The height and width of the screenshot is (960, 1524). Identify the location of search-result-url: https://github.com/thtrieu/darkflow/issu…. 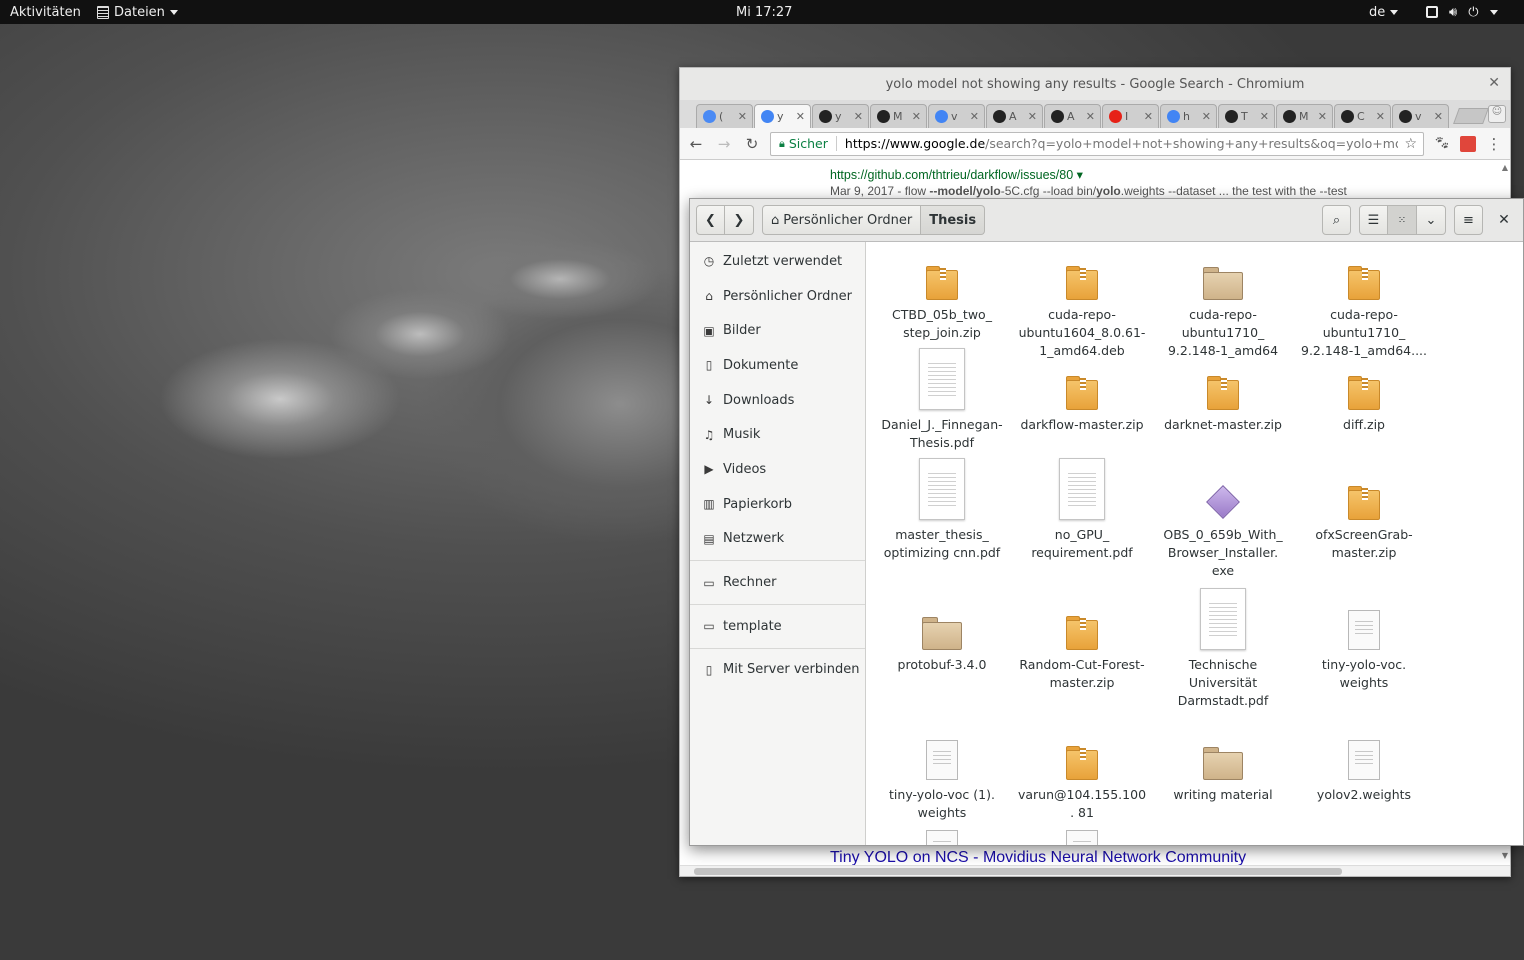
(956, 174).